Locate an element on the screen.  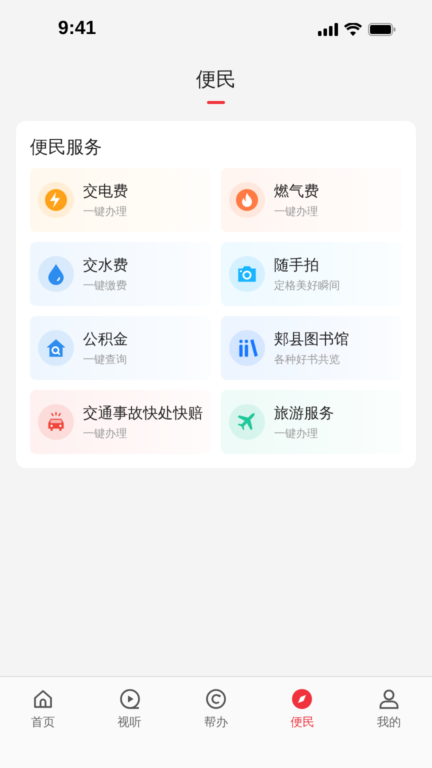
service-tile: 随手拍 定格美好瞬间 is located at coordinates (311, 274).